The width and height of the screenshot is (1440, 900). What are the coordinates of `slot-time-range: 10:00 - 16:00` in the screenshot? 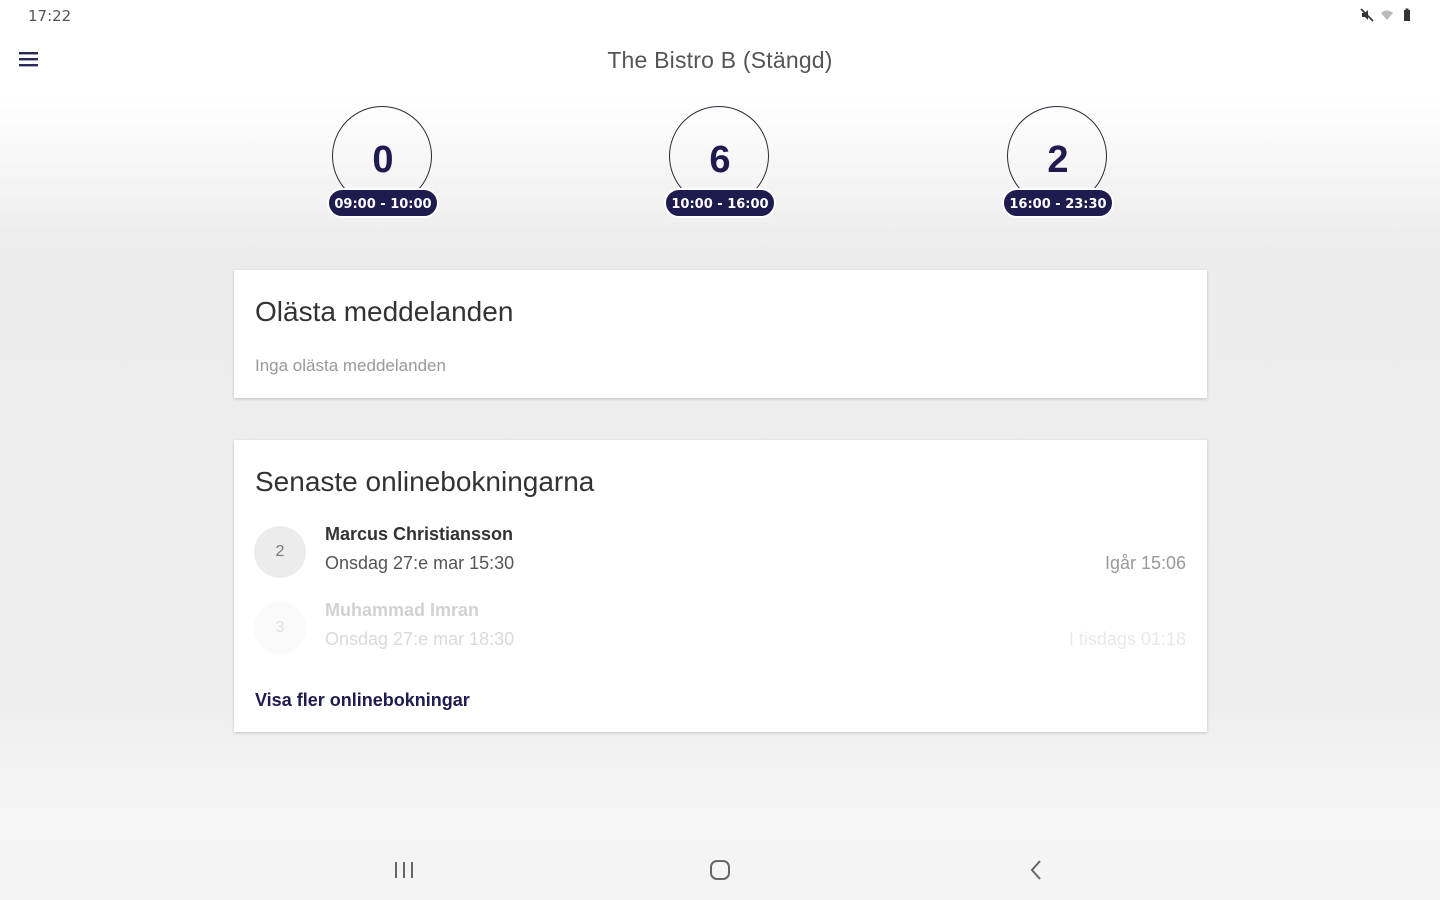 It's located at (720, 203).